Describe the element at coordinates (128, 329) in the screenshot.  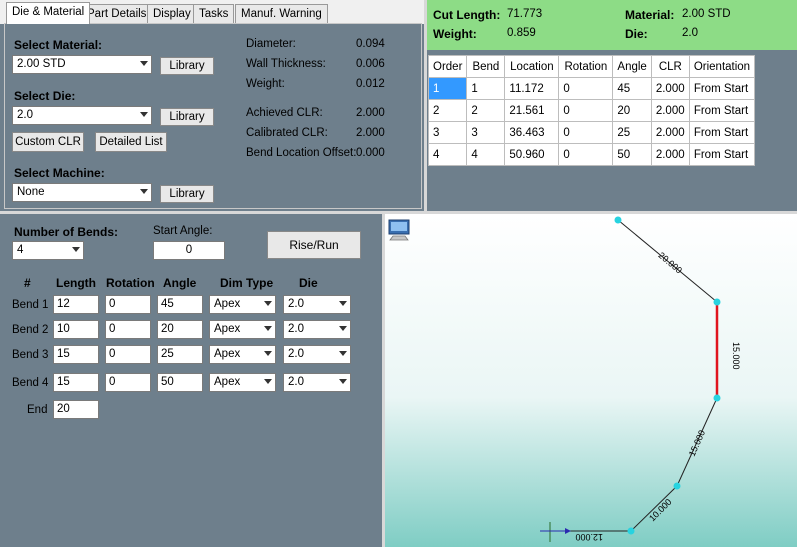
I see `bend-2-rotation-input: 0` at that location.